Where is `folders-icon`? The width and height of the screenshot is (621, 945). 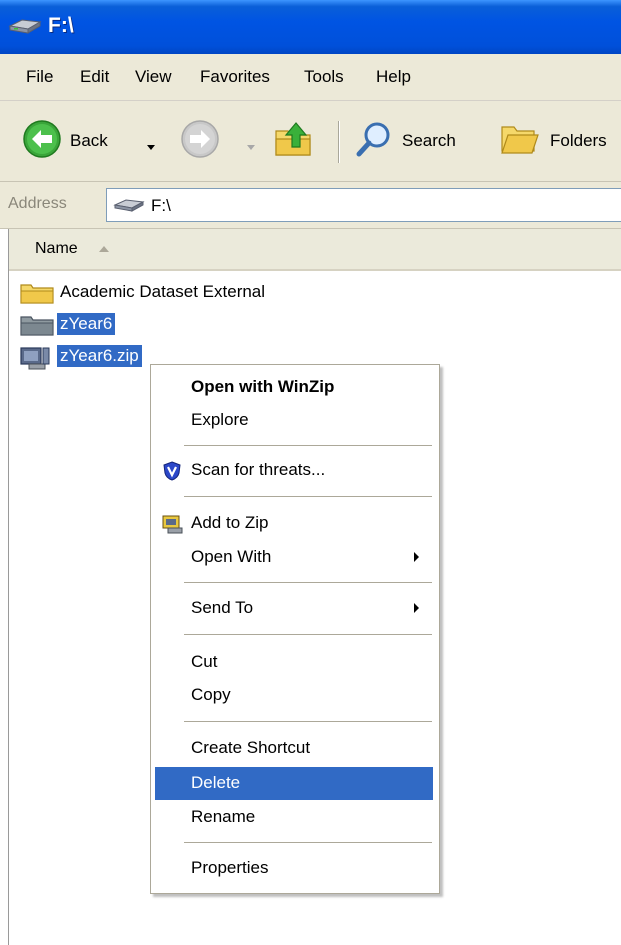
folders-icon is located at coordinates (520, 141).